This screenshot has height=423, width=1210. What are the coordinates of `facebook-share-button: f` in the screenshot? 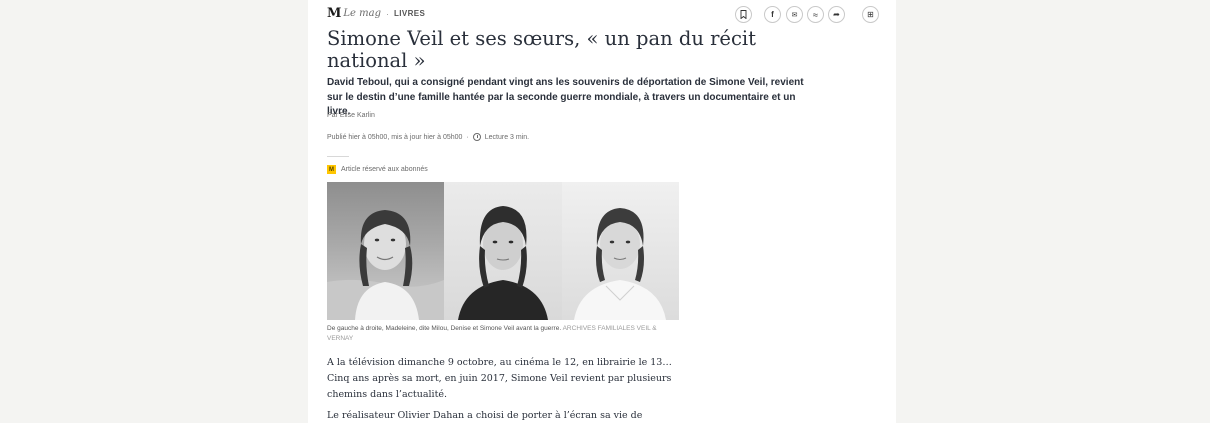 It's located at (772, 14).